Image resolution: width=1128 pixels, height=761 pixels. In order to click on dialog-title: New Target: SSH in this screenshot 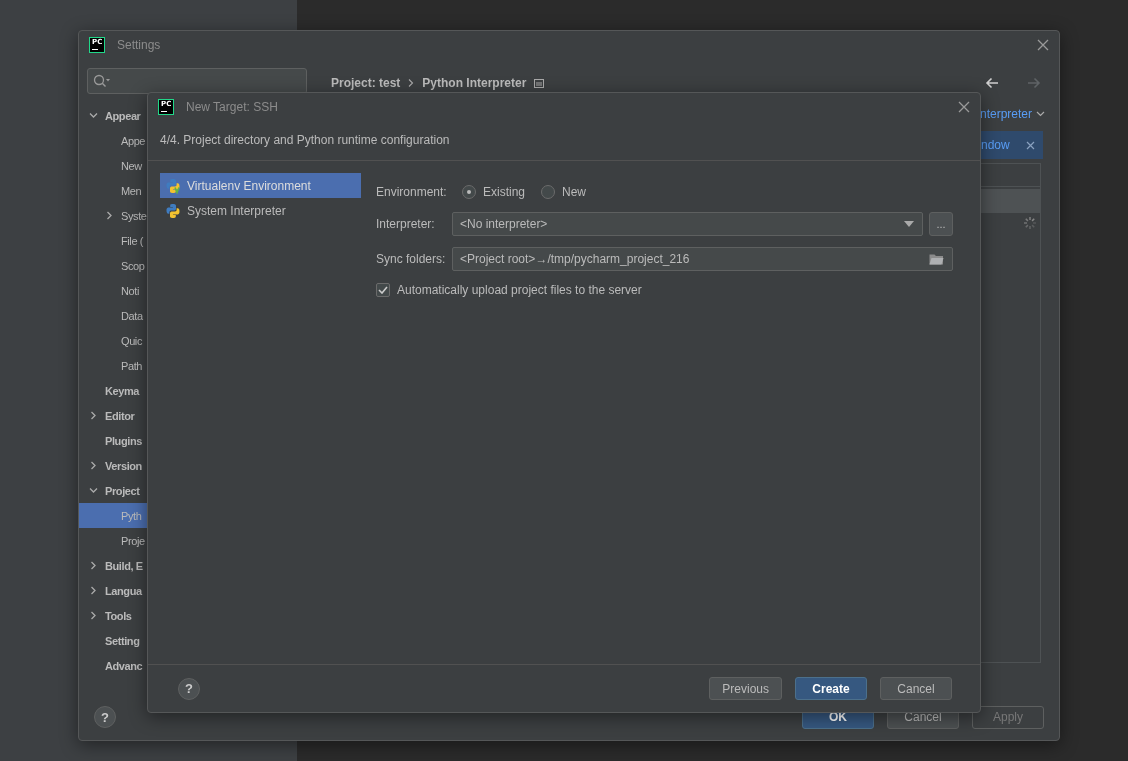, I will do `click(232, 107)`.